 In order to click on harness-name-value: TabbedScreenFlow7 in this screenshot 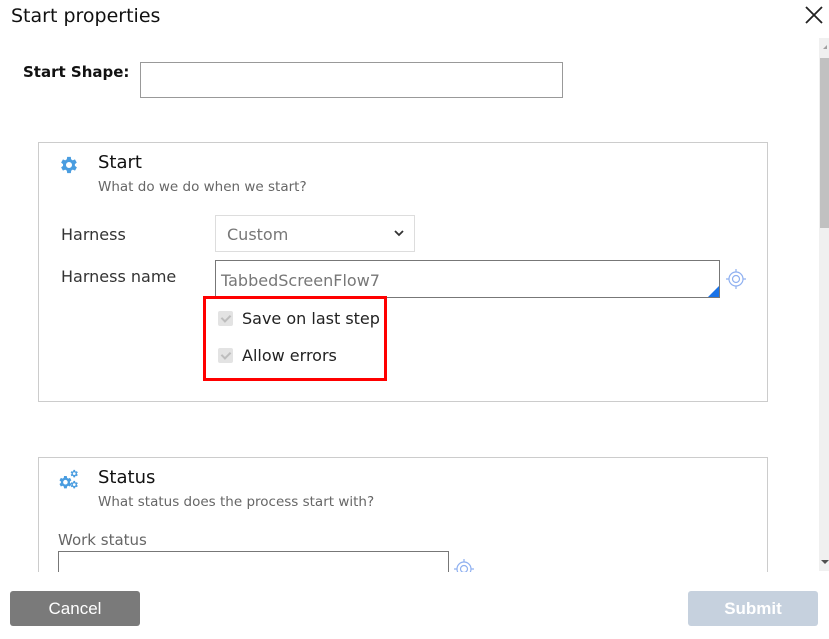, I will do `click(300, 280)`.